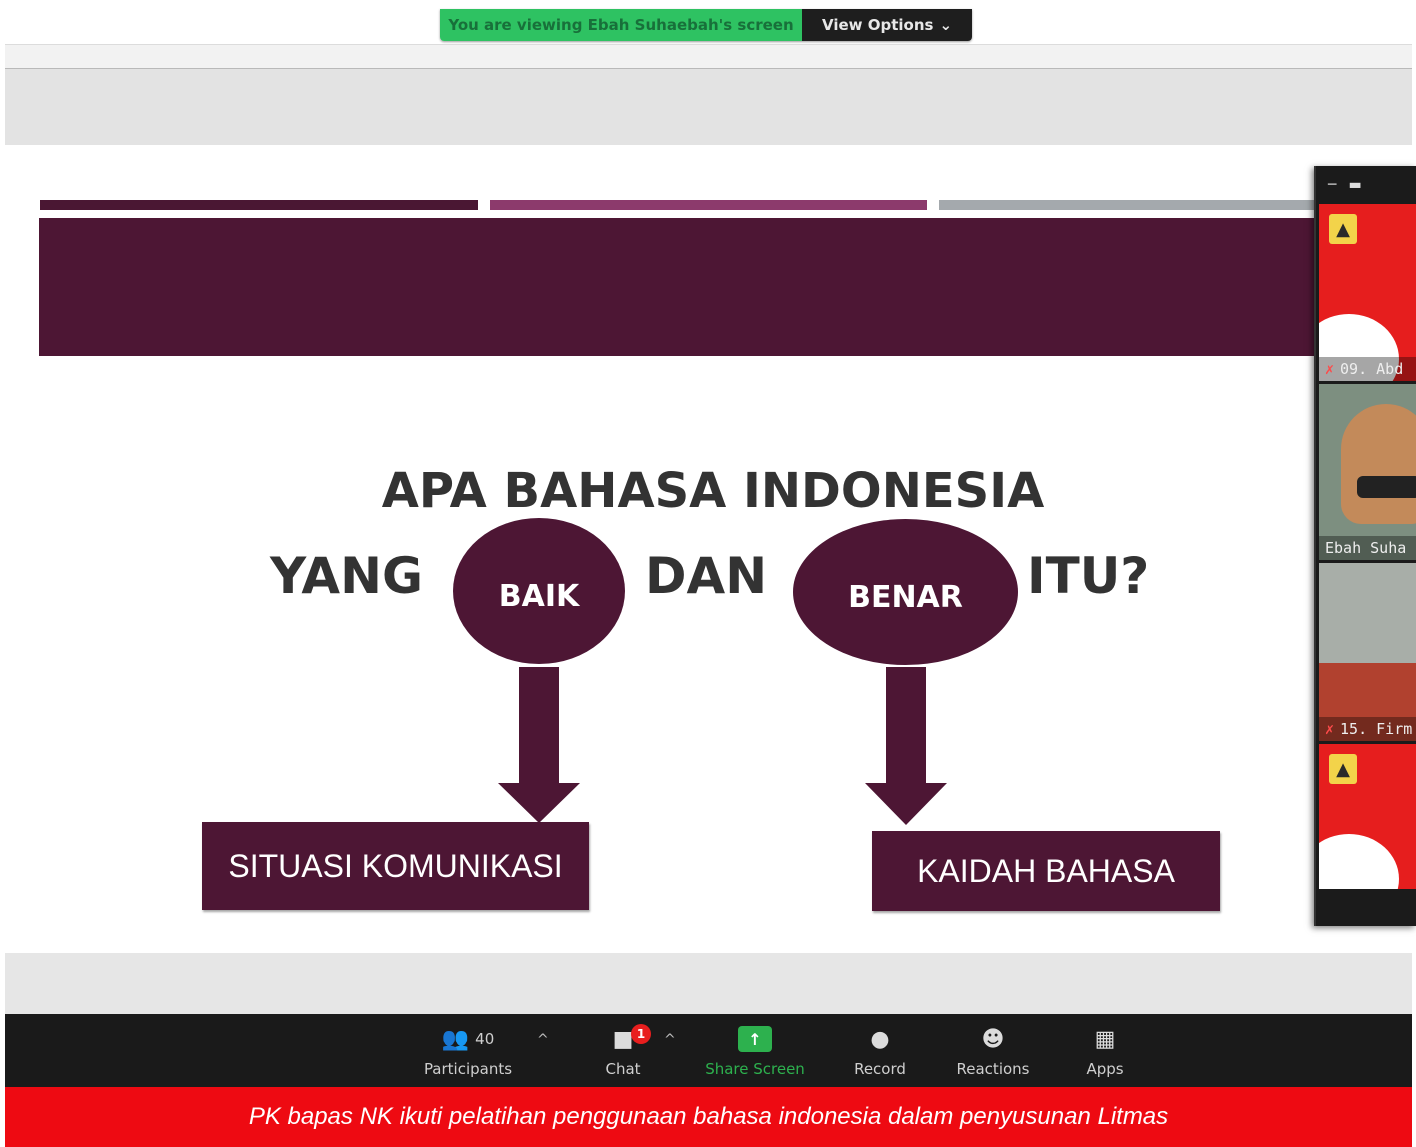 The image size is (1416, 1147). Describe the element at coordinates (468, 1039) in the screenshot. I see `people-icon: 👥 40` at that location.